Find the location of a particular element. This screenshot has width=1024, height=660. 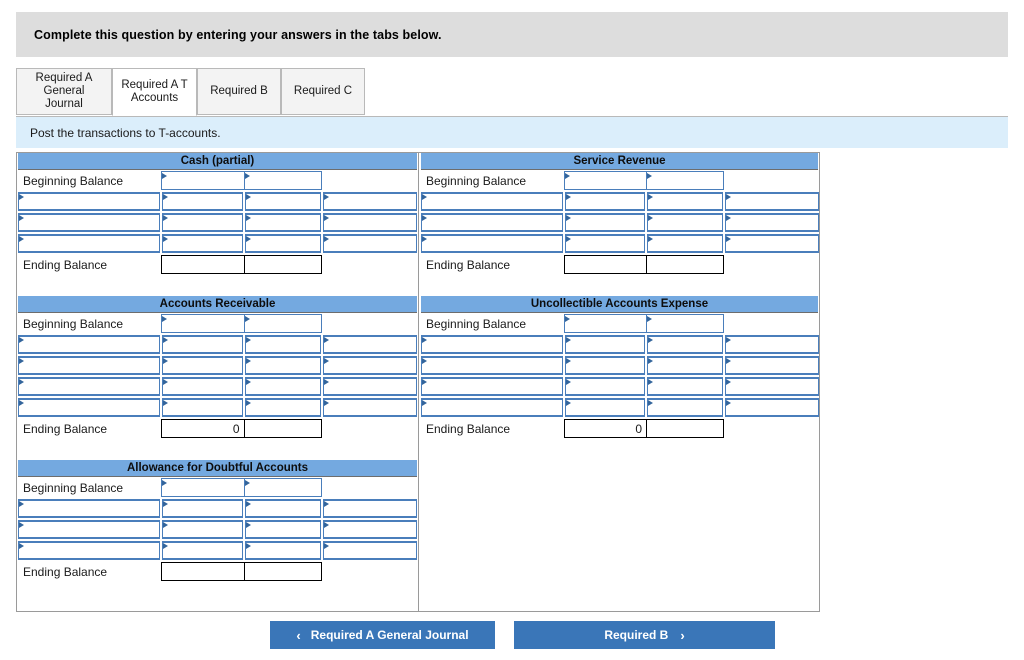

uae-ending-balance-label: Ending Balance is located at coordinates (468, 428).